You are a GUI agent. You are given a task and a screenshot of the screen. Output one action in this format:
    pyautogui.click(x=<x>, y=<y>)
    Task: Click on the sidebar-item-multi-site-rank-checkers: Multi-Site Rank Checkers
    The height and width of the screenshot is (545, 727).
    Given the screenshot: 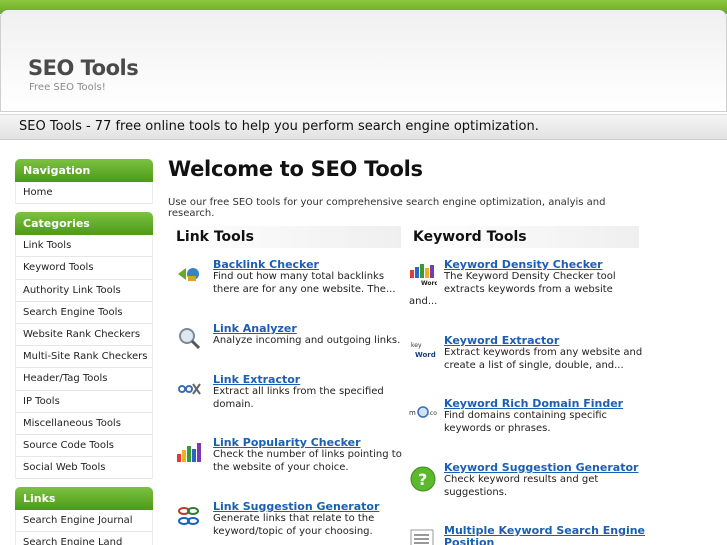 What is the action you would take?
    pyautogui.click(x=84, y=357)
    